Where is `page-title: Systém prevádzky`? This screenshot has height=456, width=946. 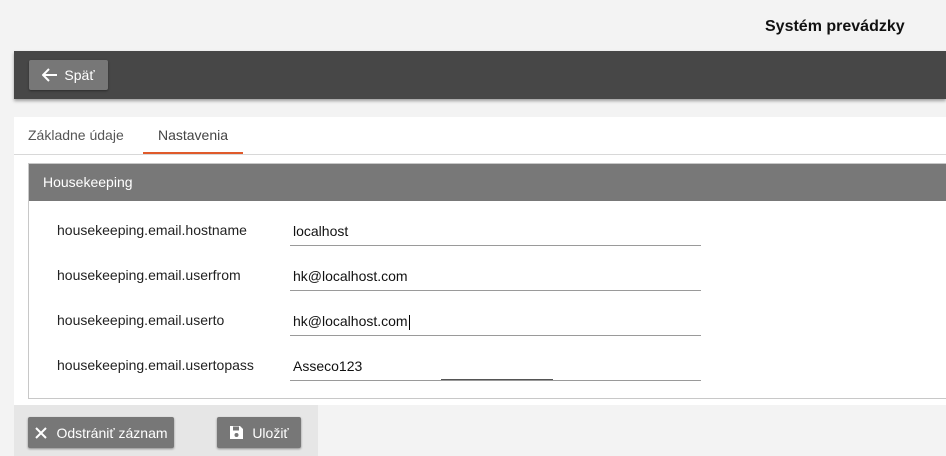 page-title: Systém prevádzky is located at coordinates (835, 26).